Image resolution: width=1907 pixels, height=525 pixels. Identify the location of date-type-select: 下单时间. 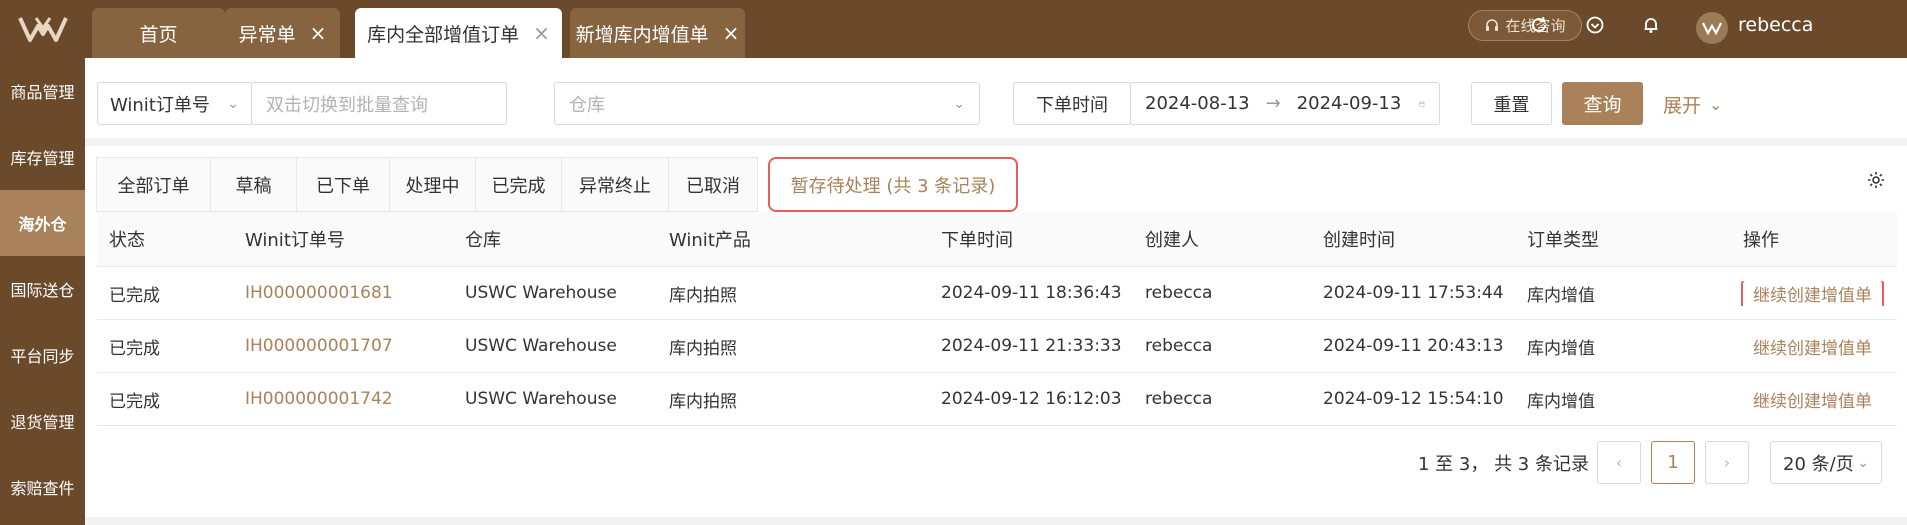
(1072, 103).